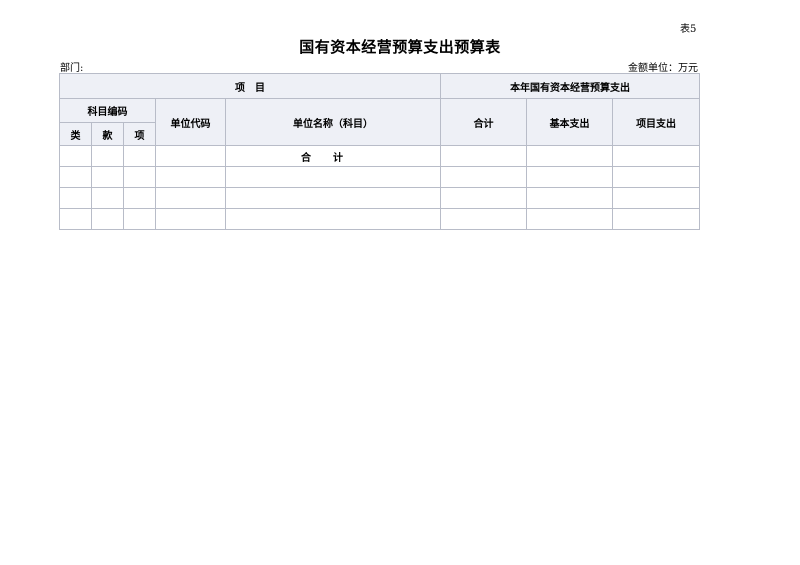 The image size is (800, 565). Describe the element at coordinates (333, 156) in the screenshot. I see `cell-unit-name: 合计` at that location.